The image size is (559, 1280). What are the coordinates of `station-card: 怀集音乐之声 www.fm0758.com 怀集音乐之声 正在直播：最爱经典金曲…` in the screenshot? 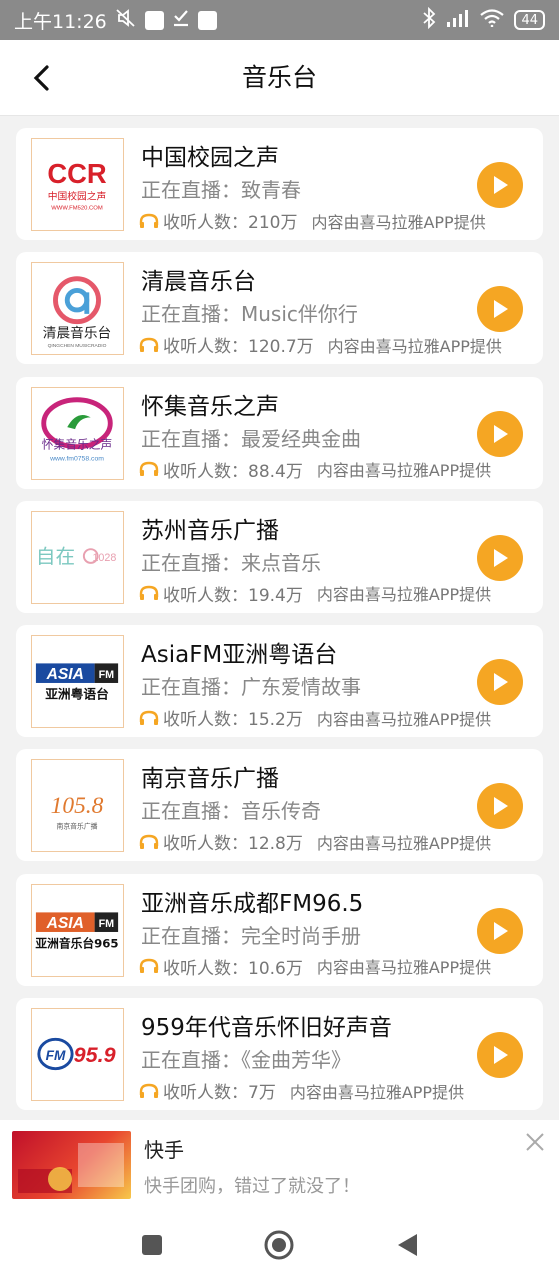 It's located at (279, 432).